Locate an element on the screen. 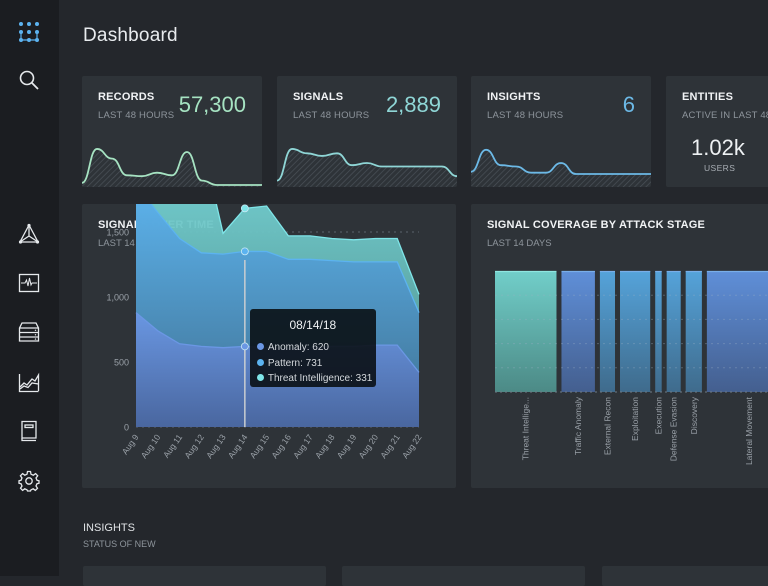 This screenshot has height=586, width=768. tooltip-row-threat: Threat Intelligence: 331 is located at coordinates (314, 379).